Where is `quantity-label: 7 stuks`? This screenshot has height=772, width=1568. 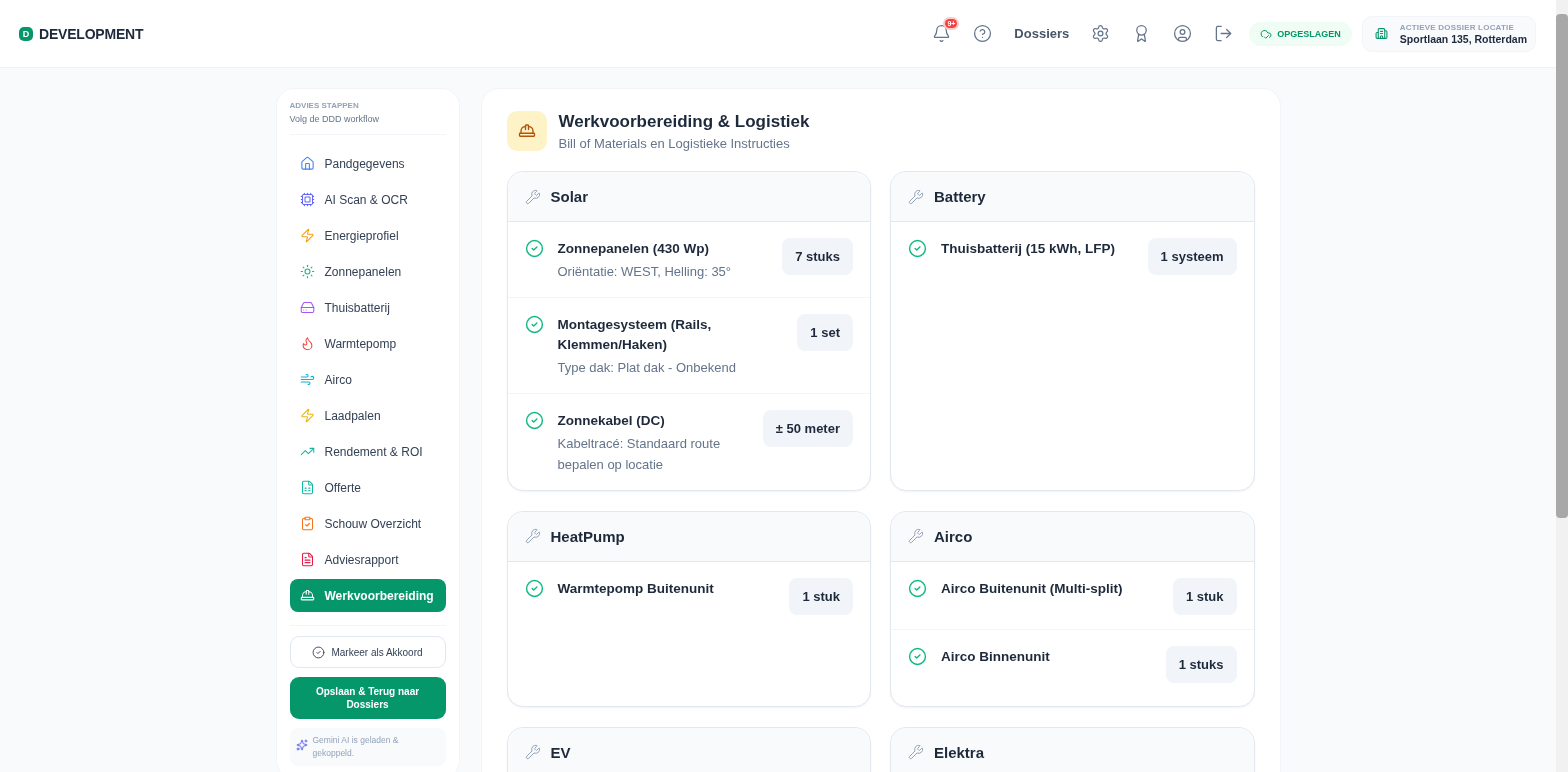 quantity-label: 7 stuks is located at coordinates (817, 256).